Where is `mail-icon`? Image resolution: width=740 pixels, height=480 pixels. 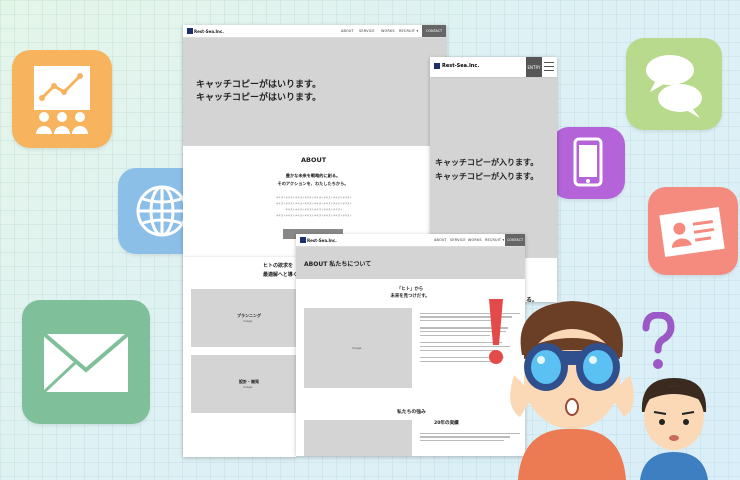 mail-icon is located at coordinates (86, 362).